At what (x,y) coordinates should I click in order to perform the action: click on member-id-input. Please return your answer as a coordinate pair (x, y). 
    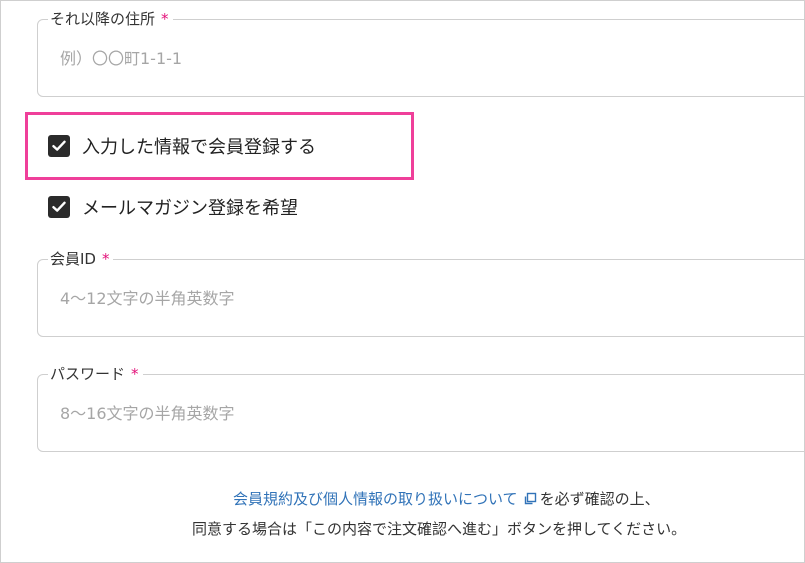
    Looking at the image, I should click on (410, 298).